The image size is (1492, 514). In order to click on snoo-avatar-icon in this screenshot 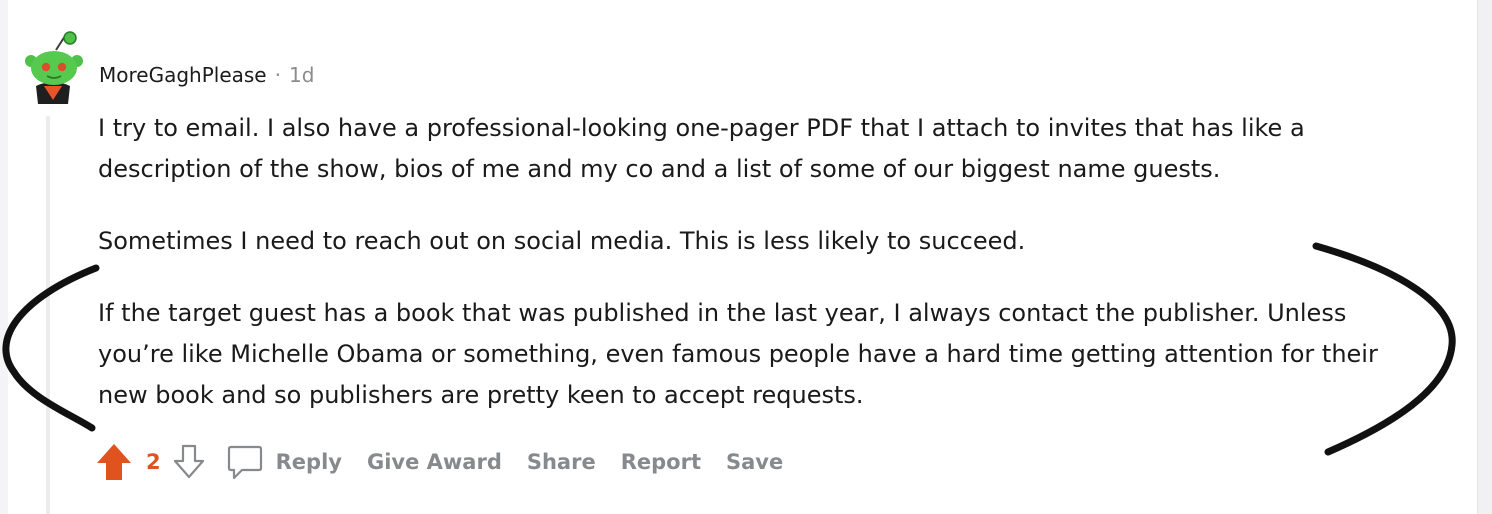, I will do `click(54, 67)`.